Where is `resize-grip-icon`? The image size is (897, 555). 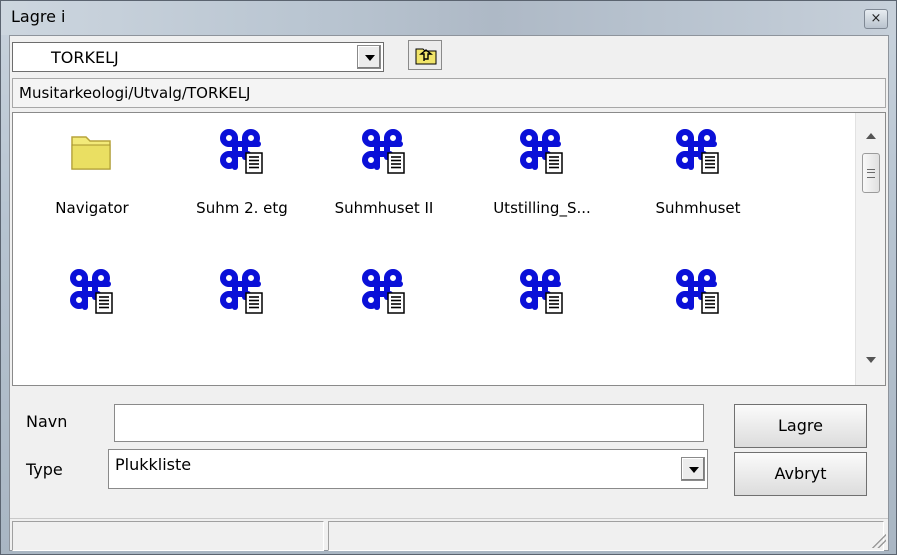
resize-grip-icon is located at coordinates (878, 540).